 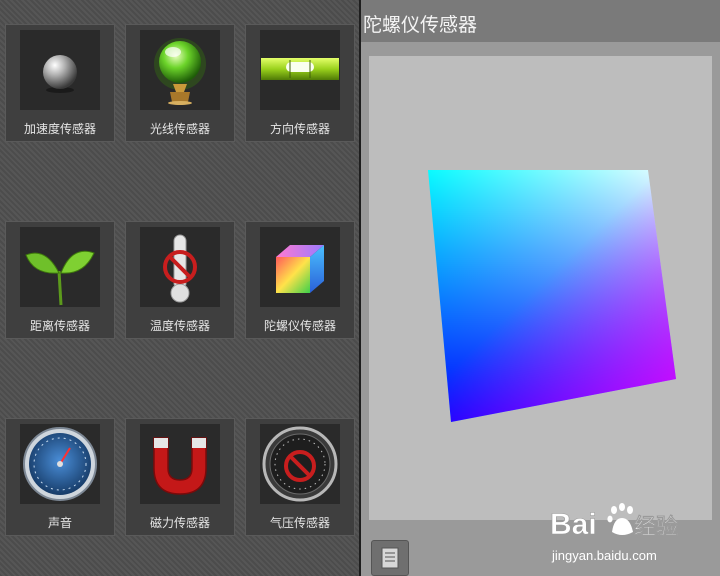 I want to click on sensor-label: 声音, so click(x=59, y=523).